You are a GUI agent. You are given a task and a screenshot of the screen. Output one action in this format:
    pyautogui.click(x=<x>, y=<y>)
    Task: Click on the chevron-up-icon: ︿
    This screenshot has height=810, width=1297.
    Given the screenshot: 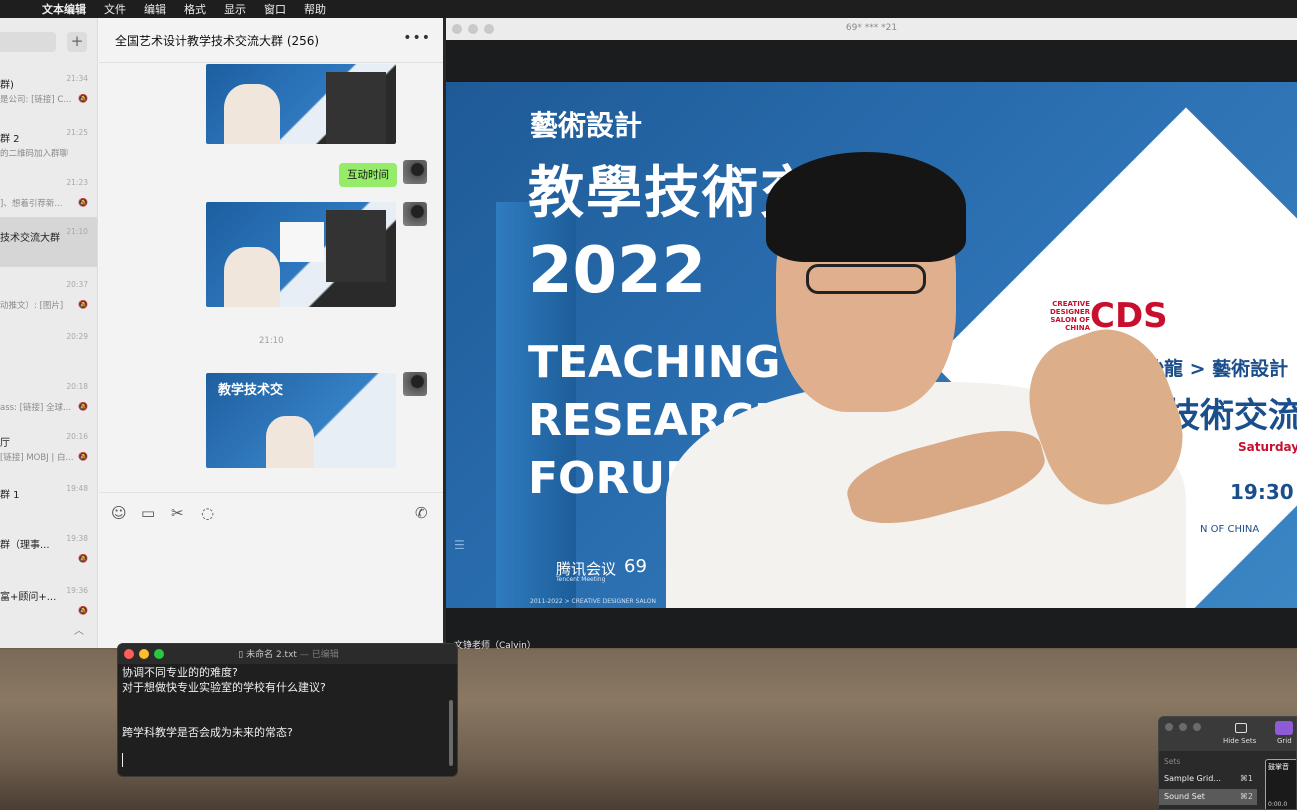 What is the action you would take?
    pyautogui.click(x=79, y=629)
    